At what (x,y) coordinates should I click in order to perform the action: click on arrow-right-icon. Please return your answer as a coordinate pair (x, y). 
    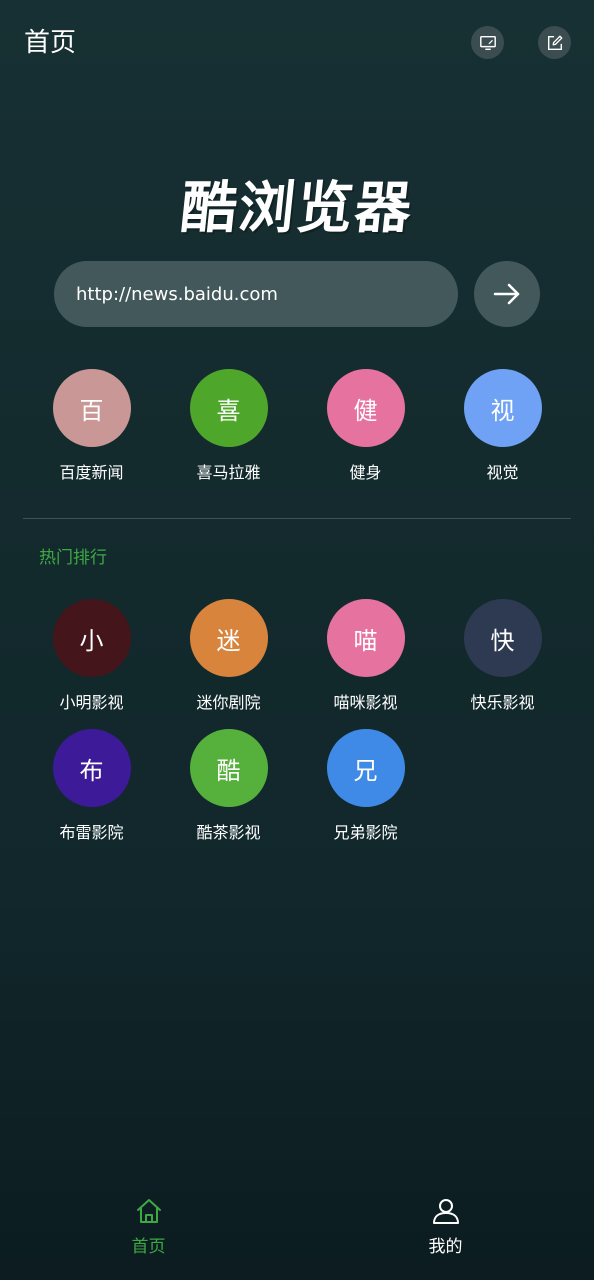
    Looking at the image, I should click on (506, 294).